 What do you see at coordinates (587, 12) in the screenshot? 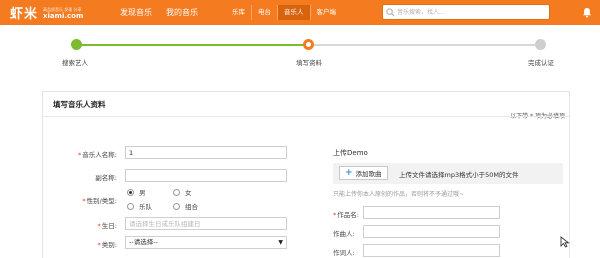
I see `notification-bell-icon` at bounding box center [587, 12].